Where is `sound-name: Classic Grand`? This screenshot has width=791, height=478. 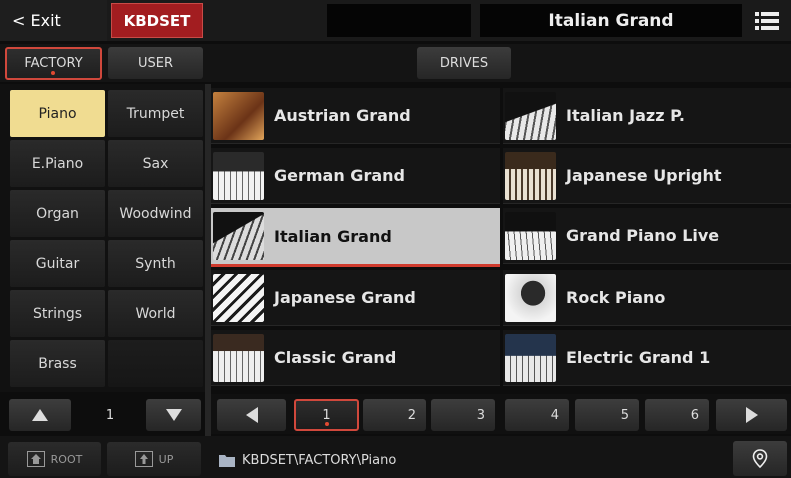
sound-name: Classic Grand is located at coordinates (335, 357).